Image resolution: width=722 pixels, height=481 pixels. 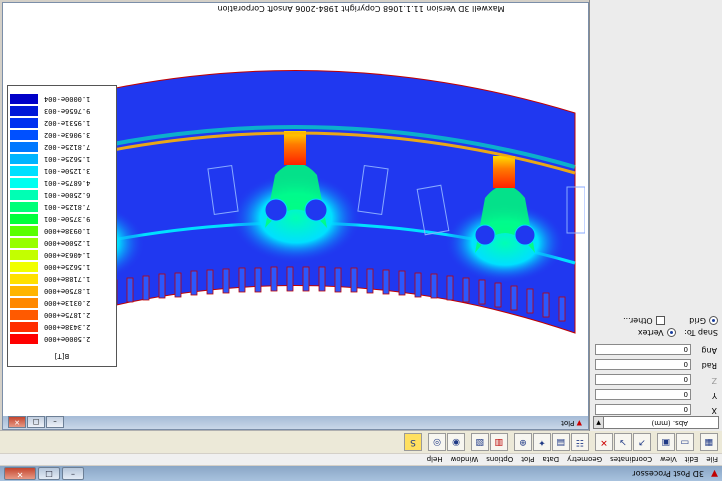 I want to click on snap-grid-radio, so click(x=713, y=320).